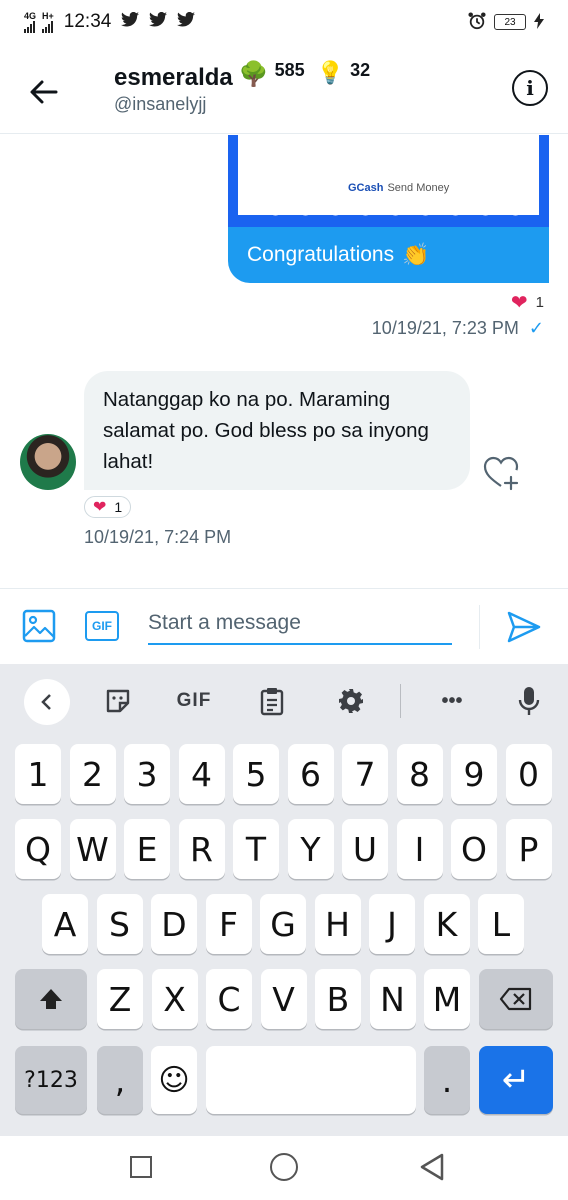  Describe the element at coordinates (360, 70) in the screenshot. I see `bulb-count: 32` at that location.